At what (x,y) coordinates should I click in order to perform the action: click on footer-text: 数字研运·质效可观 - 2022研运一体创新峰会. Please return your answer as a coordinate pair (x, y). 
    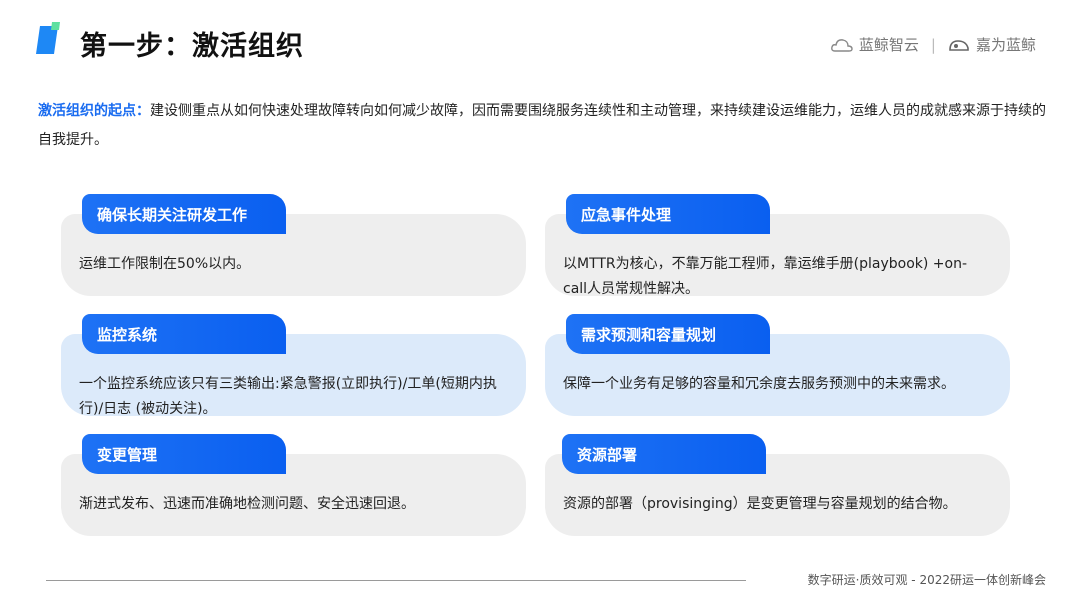
    Looking at the image, I should click on (926, 580).